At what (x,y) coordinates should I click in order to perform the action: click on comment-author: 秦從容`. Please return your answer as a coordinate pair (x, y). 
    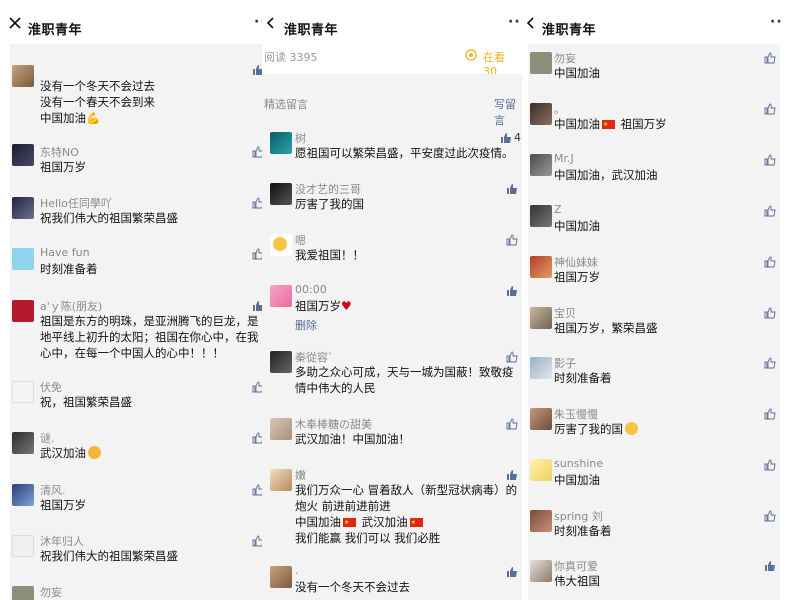
    Looking at the image, I should click on (314, 357).